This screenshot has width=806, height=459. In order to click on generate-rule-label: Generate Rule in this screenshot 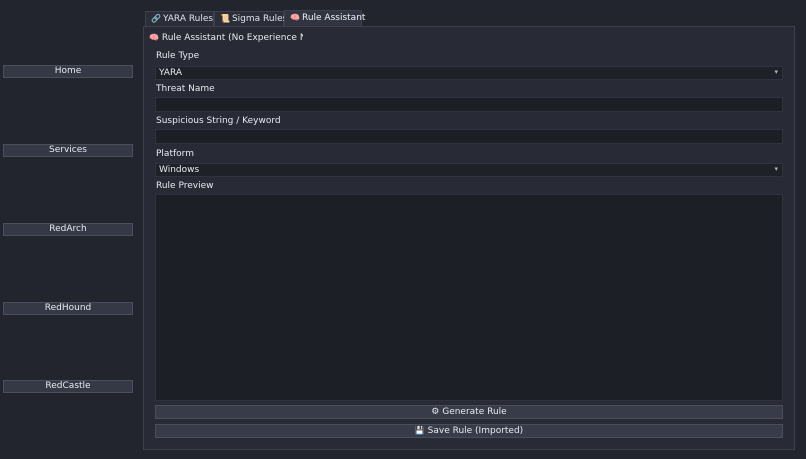, I will do `click(474, 412)`.